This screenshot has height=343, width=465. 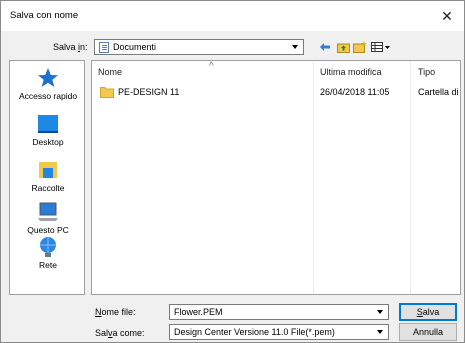 What do you see at coordinates (48, 212) in the screenshot?
I see `computer-icon` at bounding box center [48, 212].